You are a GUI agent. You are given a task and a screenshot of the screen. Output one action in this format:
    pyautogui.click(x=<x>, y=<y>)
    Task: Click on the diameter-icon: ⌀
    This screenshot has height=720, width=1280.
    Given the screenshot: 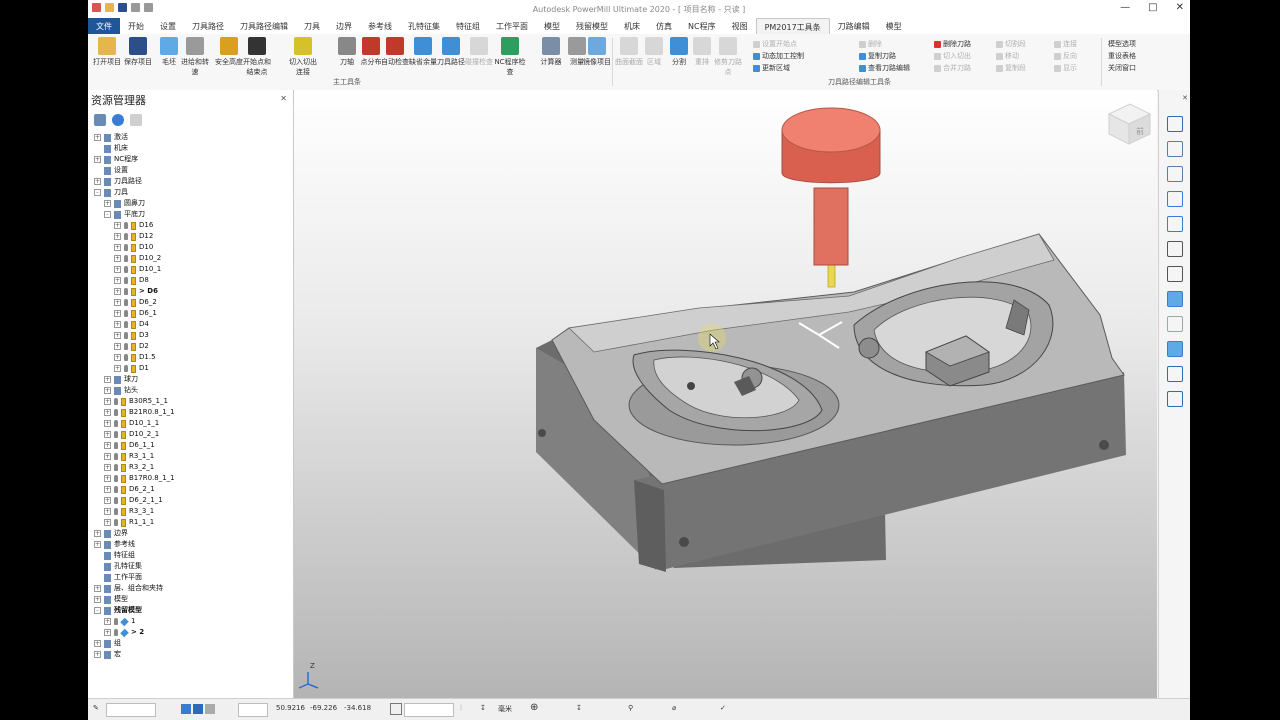 What is the action you would take?
    pyautogui.click(x=674, y=708)
    